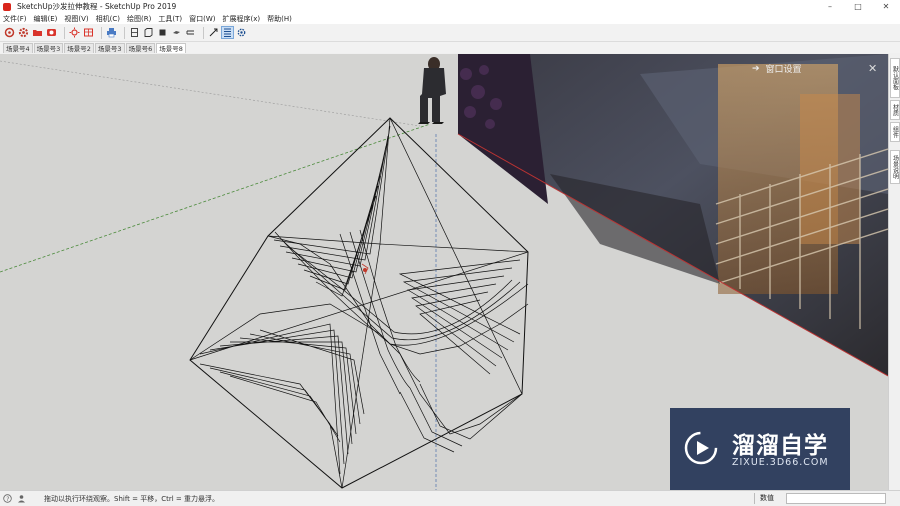 The image size is (900, 506). What do you see at coordinates (88, 32) in the screenshot?
I see `table-icon` at bounding box center [88, 32].